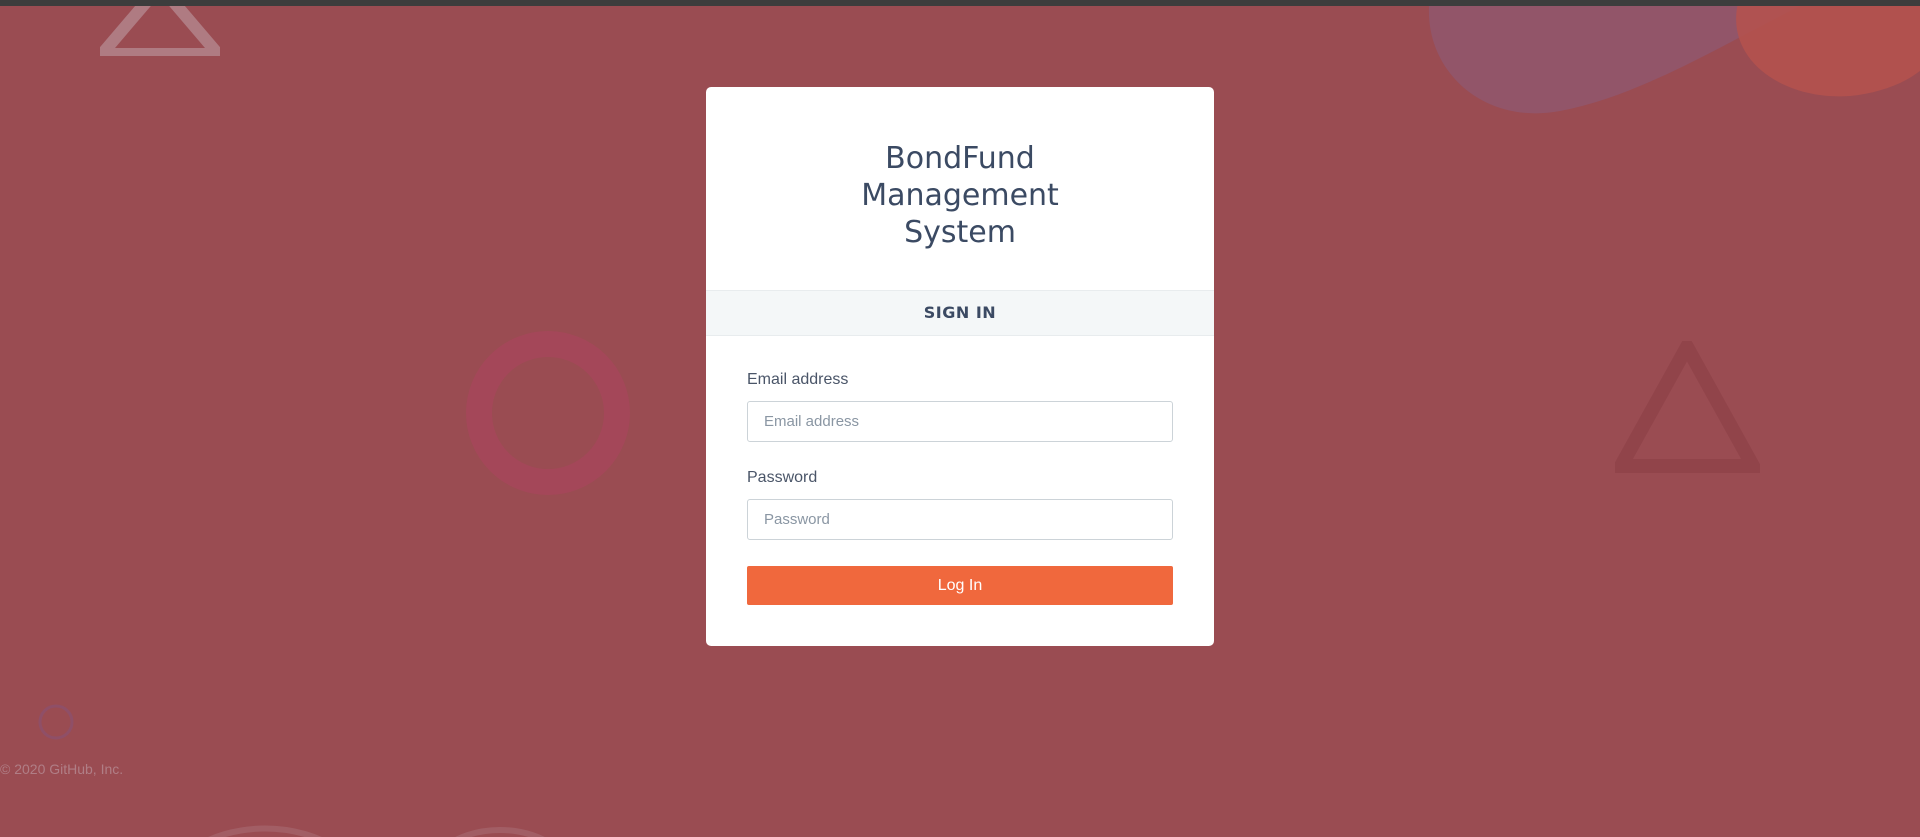 Image resolution: width=1920 pixels, height=837 pixels. I want to click on login-button: Log In, so click(960, 585).